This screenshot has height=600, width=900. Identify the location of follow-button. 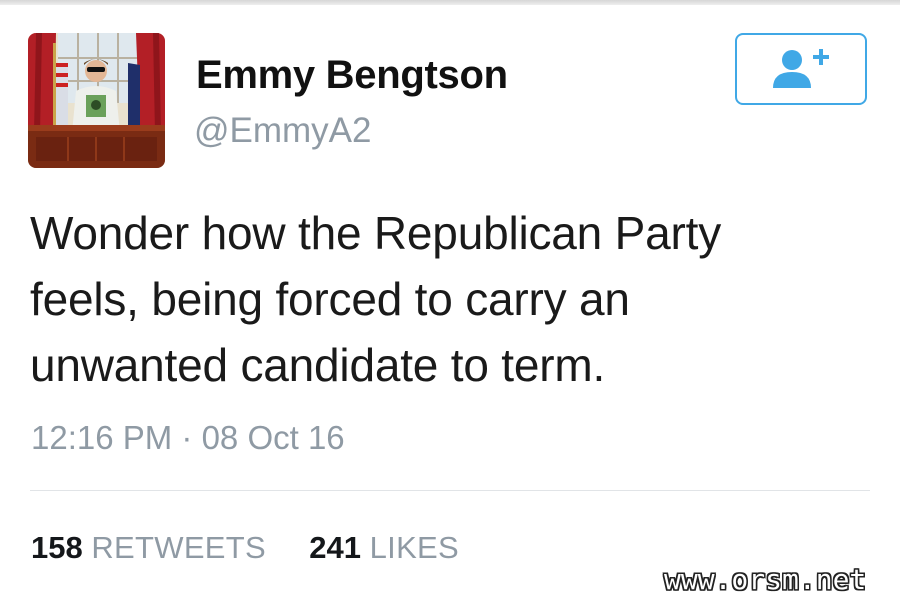
(801, 69).